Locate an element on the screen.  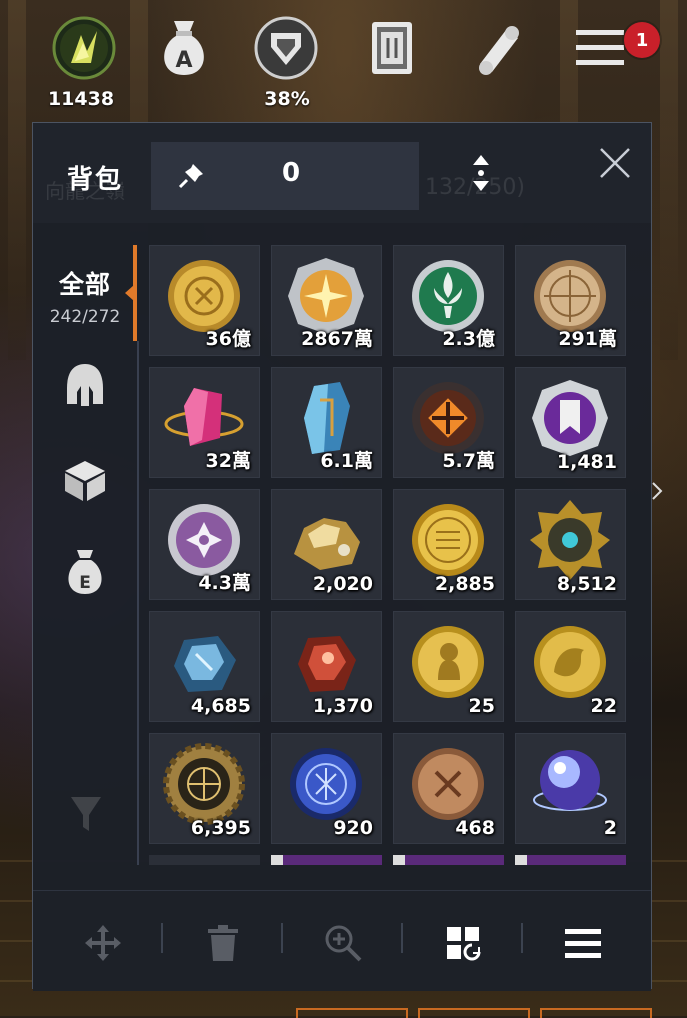
inventory-slot: 32萬 is located at coordinates (204, 422).